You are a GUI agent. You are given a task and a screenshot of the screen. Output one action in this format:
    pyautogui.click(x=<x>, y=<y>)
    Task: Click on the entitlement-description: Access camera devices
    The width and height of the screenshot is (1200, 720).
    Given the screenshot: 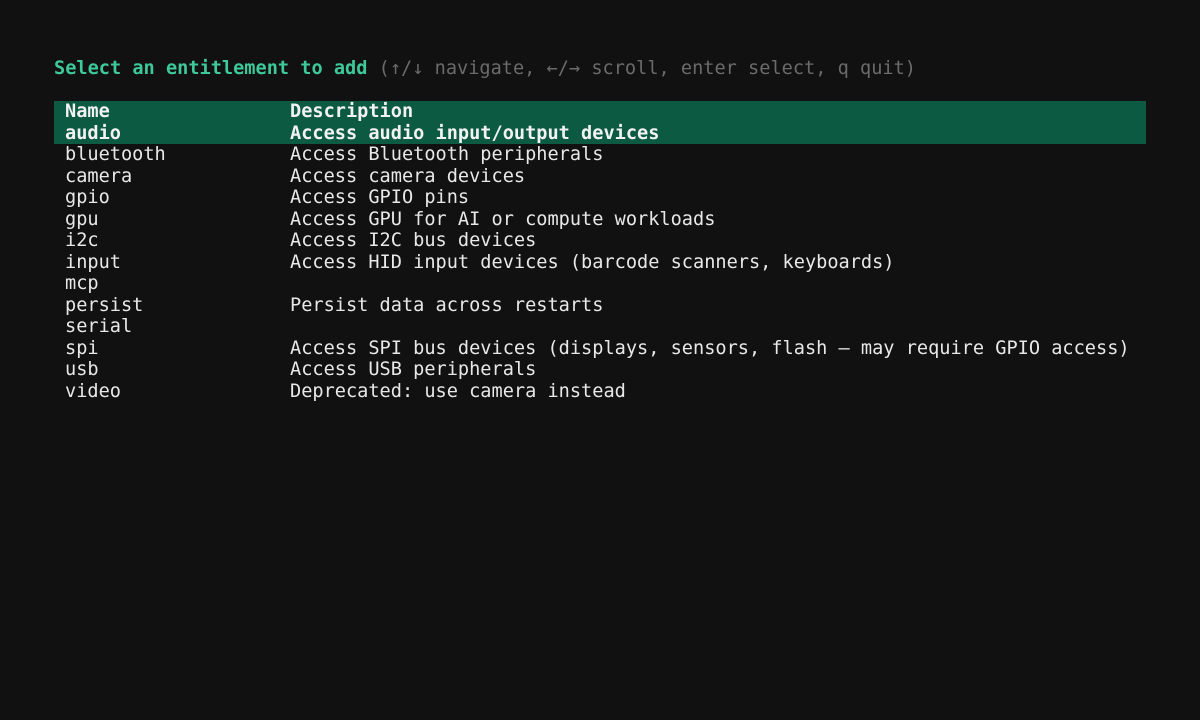 What is the action you would take?
    pyautogui.click(x=408, y=176)
    